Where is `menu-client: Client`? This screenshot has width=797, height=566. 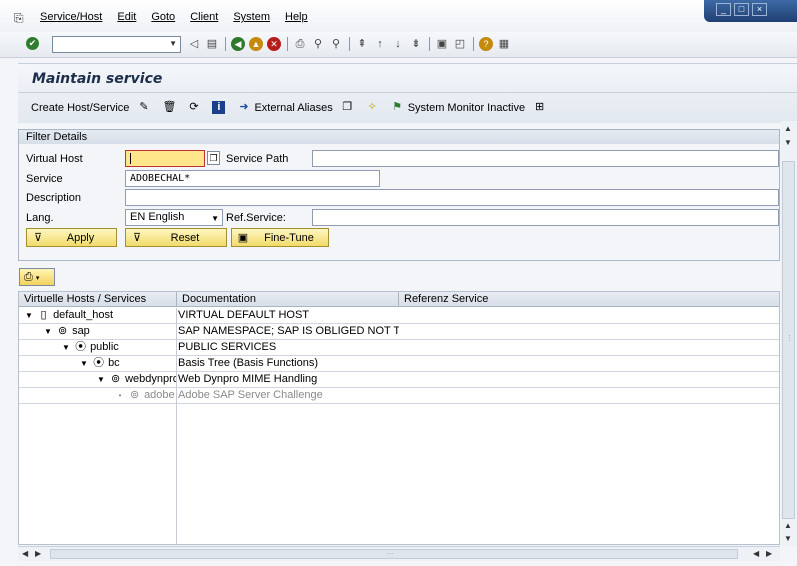
menu-client: Client is located at coordinates (204, 17).